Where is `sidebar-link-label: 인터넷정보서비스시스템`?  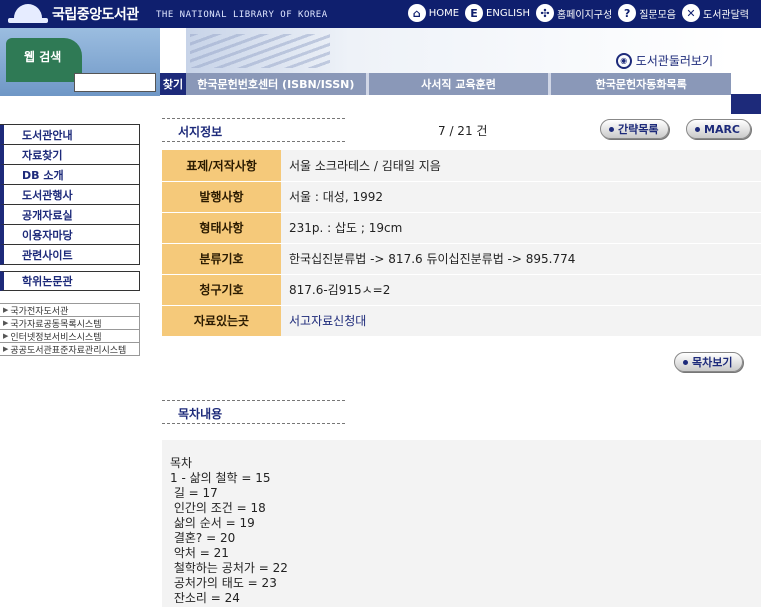 sidebar-link-label: 인터넷정보서비스시스템 is located at coordinates (56, 337).